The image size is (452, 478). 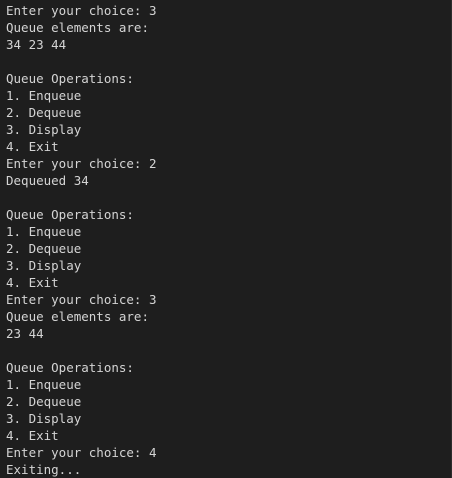 What do you see at coordinates (81, 452) in the screenshot?
I see `terminal-line: Enter your choice: 4` at bounding box center [81, 452].